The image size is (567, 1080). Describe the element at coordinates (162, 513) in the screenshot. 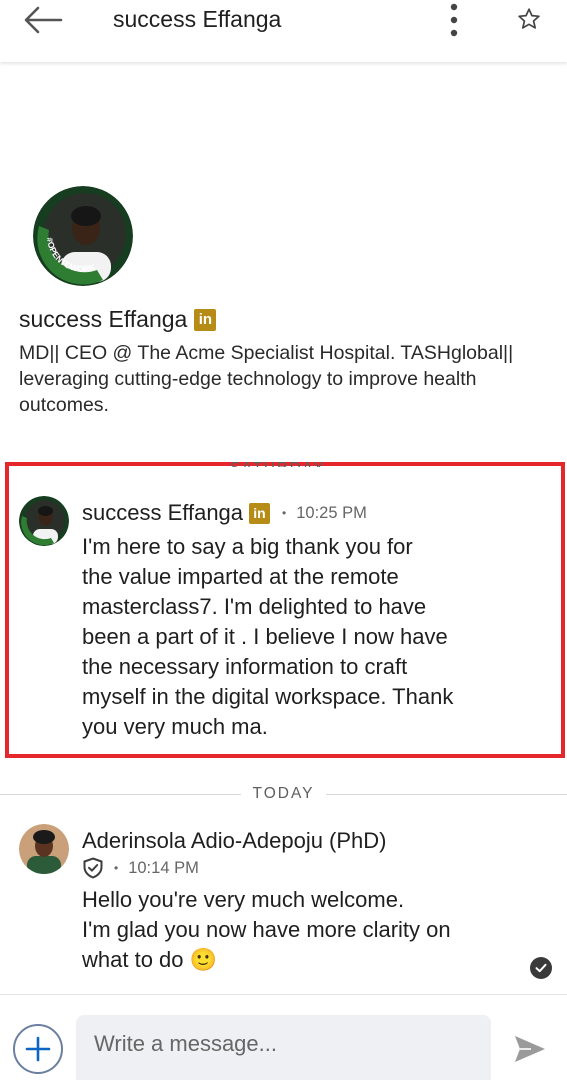

I see `sender-name: success Effanga` at that location.